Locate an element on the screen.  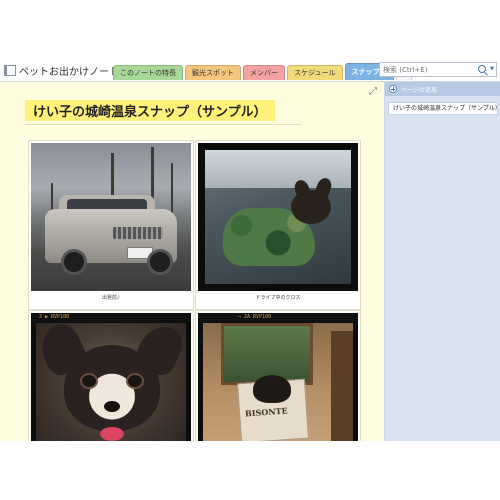
search-icon is located at coordinates (482, 69).